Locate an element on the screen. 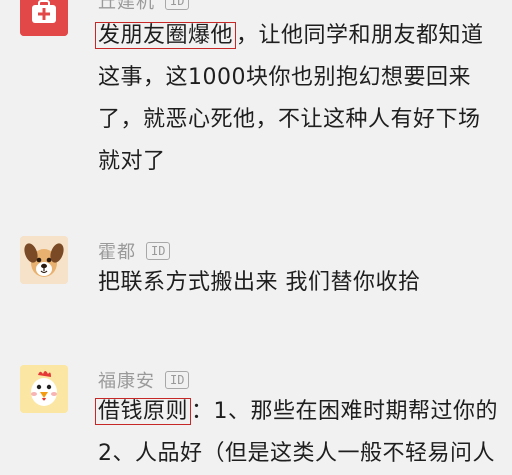 This screenshot has height=475, width=512. chicken-icon is located at coordinates (44, 389).